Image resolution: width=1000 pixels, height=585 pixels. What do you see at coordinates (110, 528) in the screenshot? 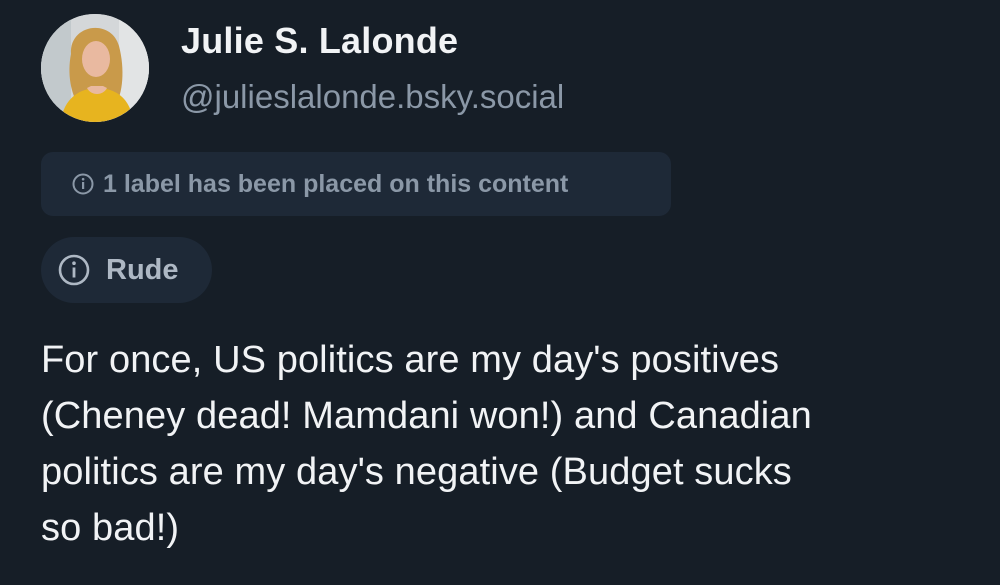
I see `post-text-line: so bad!)` at bounding box center [110, 528].